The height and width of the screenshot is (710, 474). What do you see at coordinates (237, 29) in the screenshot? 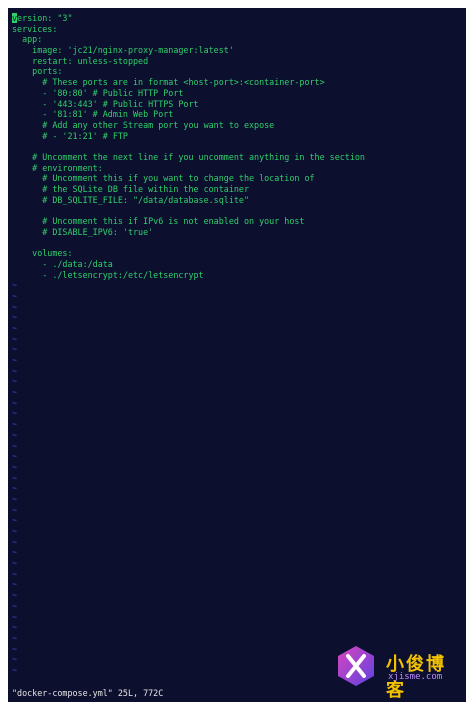
I see `editor-line: services:` at bounding box center [237, 29].